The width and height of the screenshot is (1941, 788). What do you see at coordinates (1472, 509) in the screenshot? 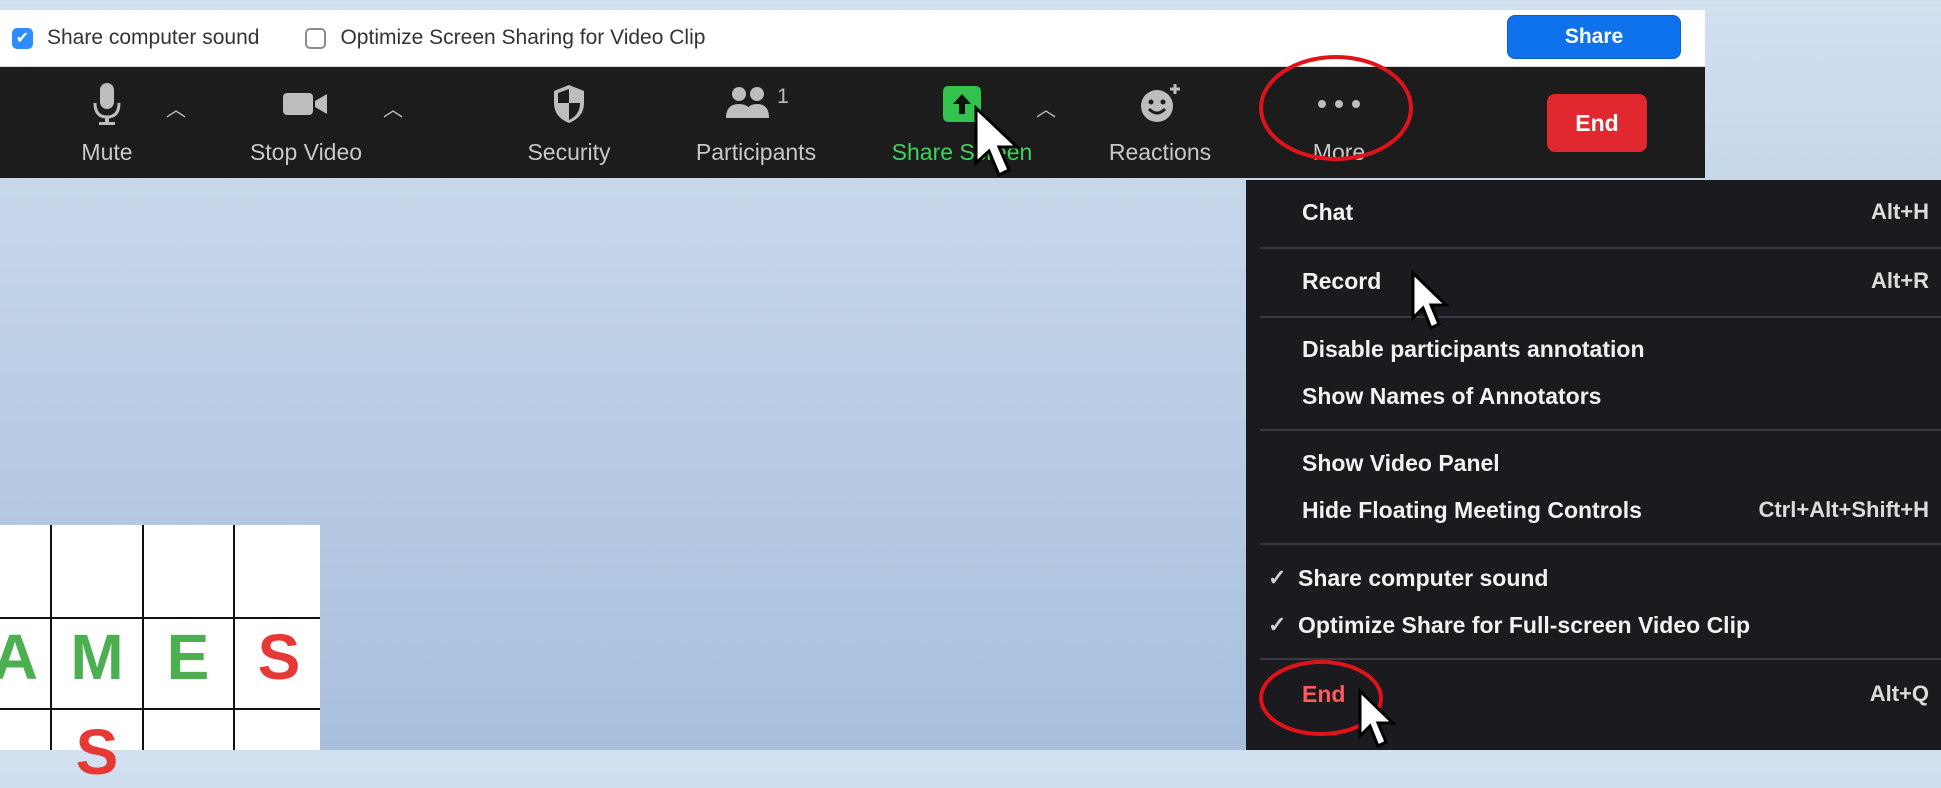
I see `menu-item-label: Hide Floating Meeting Controls` at bounding box center [1472, 509].